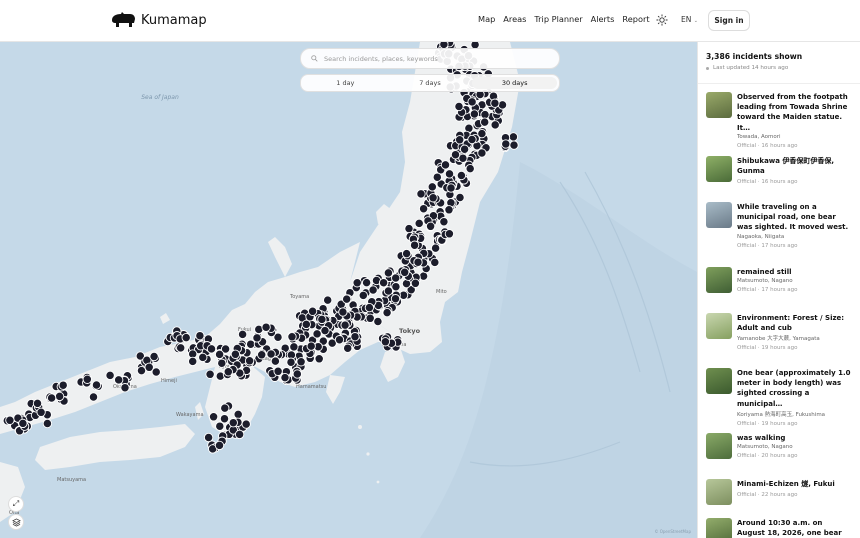 Image resolution: width=860 pixels, height=538 pixels. What do you see at coordinates (16, 522) in the screenshot?
I see `layers-icon` at bounding box center [16, 522].